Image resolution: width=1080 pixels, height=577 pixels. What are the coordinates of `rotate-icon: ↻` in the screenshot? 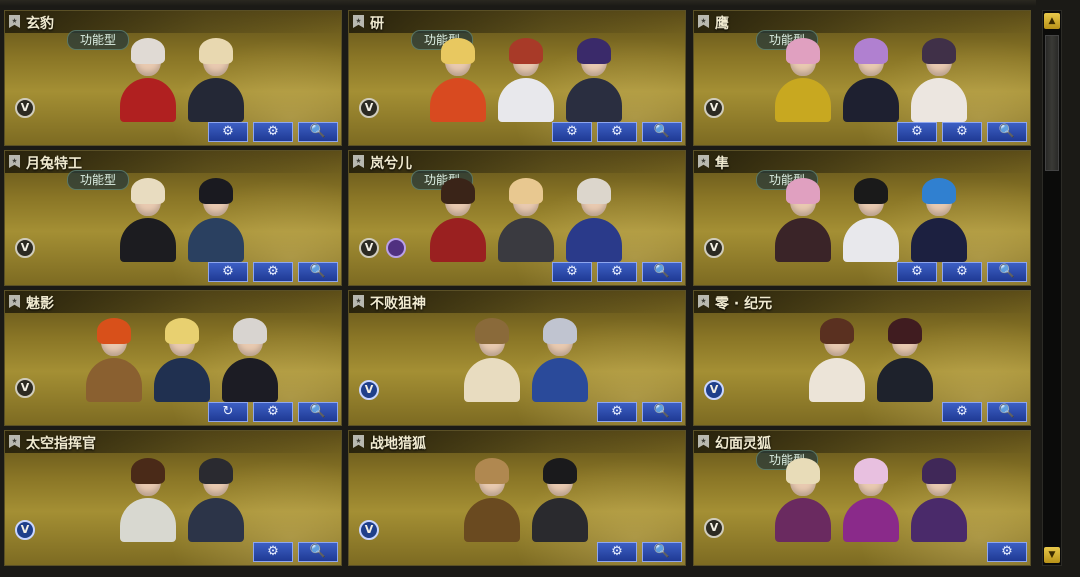 It's located at (228, 411).